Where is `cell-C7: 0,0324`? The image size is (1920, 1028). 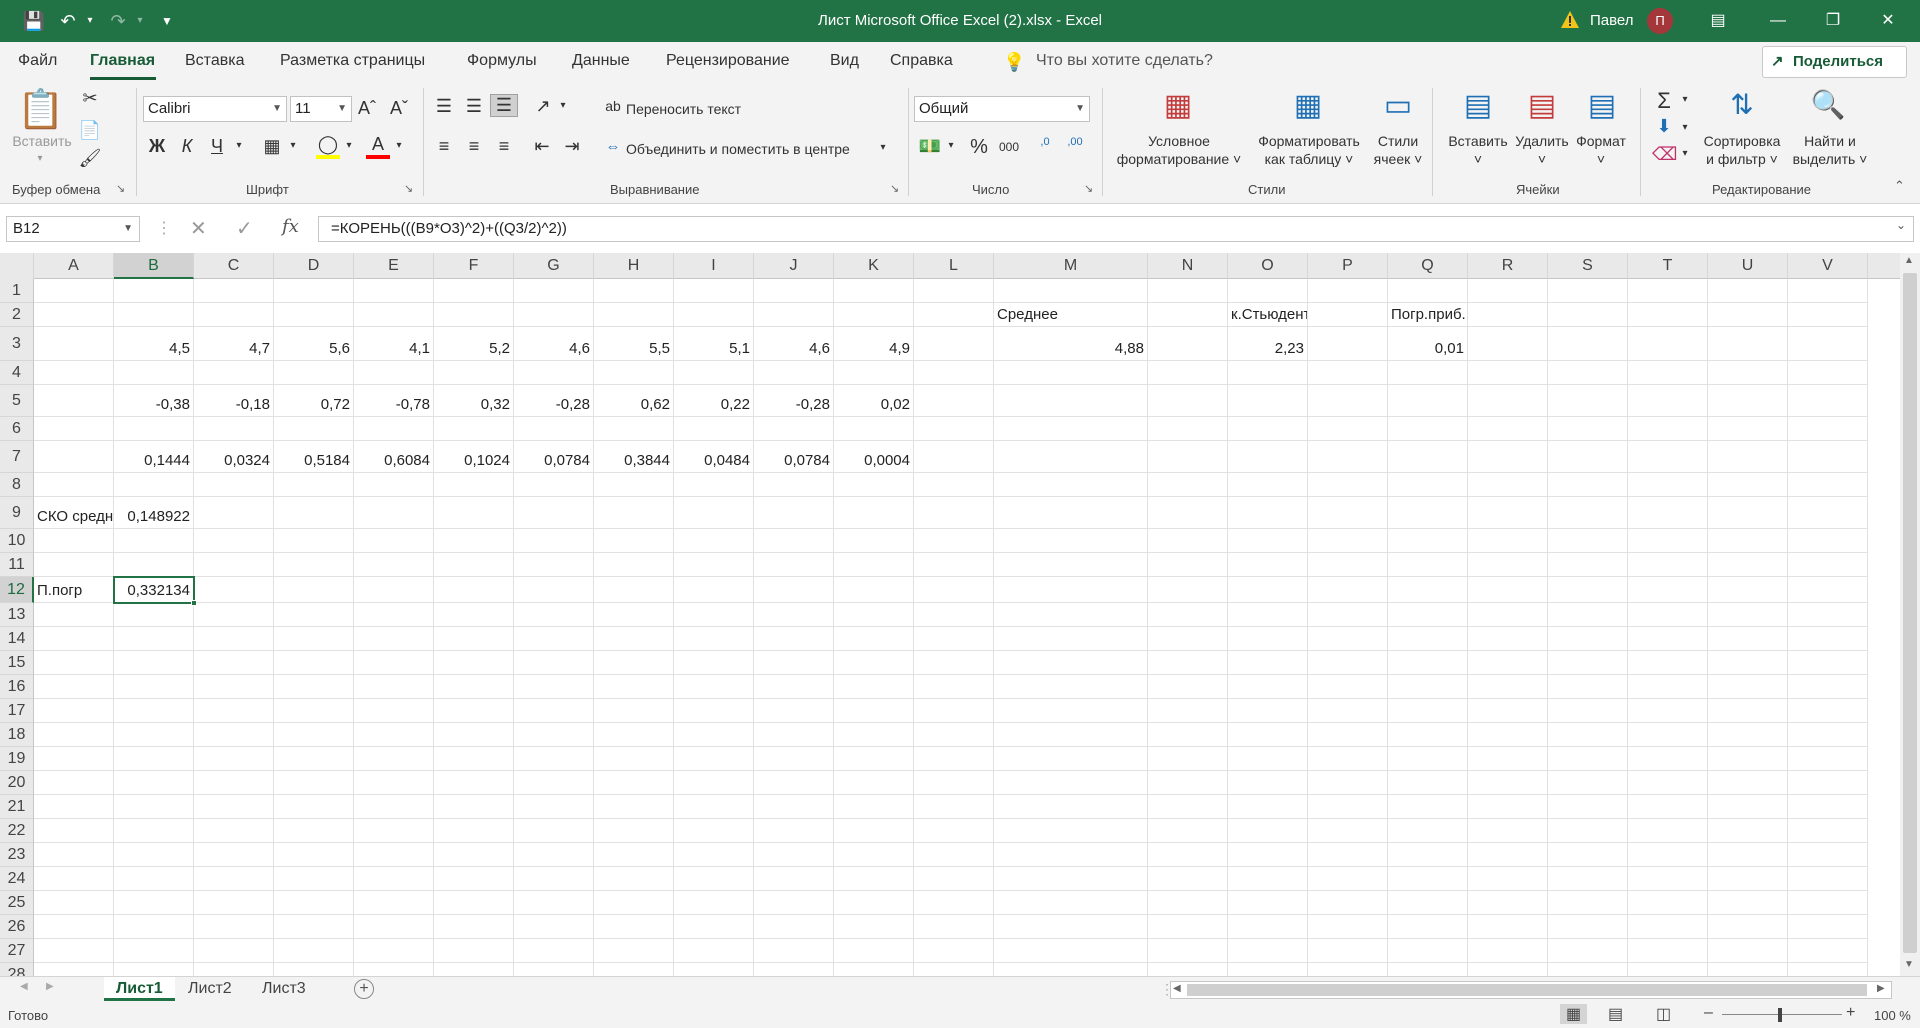
cell-C7: 0,0324 is located at coordinates (233, 461).